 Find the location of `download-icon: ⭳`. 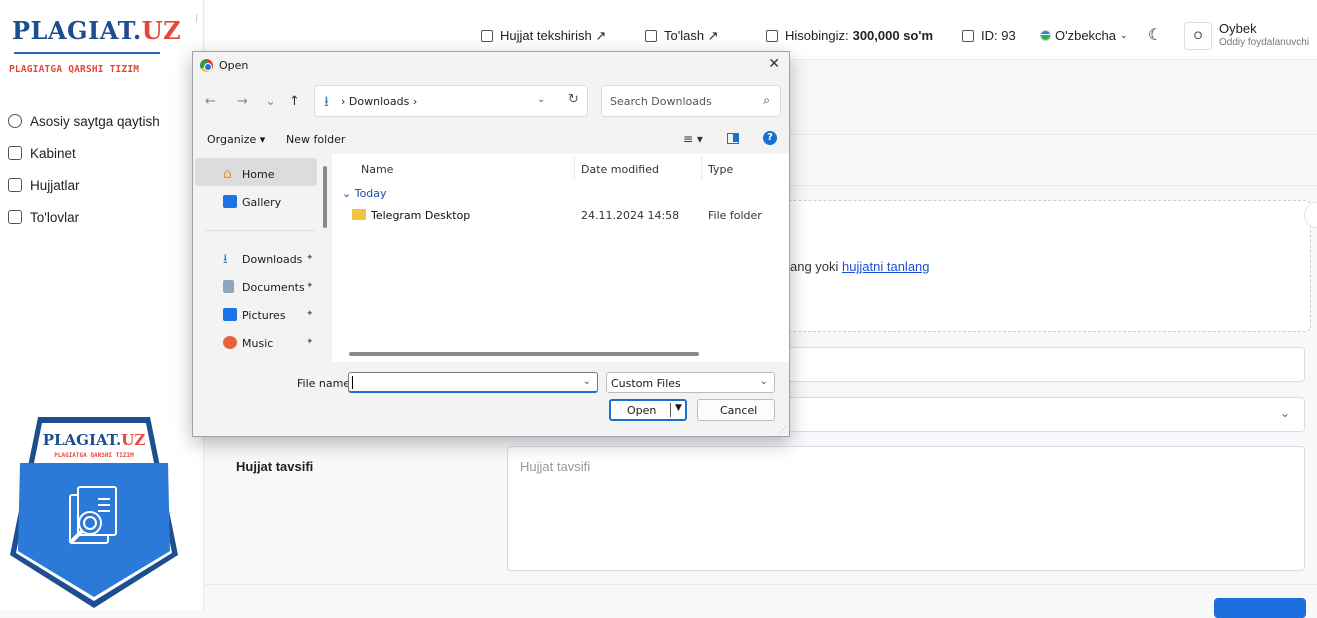

download-icon: ⭳ is located at coordinates (326, 102).